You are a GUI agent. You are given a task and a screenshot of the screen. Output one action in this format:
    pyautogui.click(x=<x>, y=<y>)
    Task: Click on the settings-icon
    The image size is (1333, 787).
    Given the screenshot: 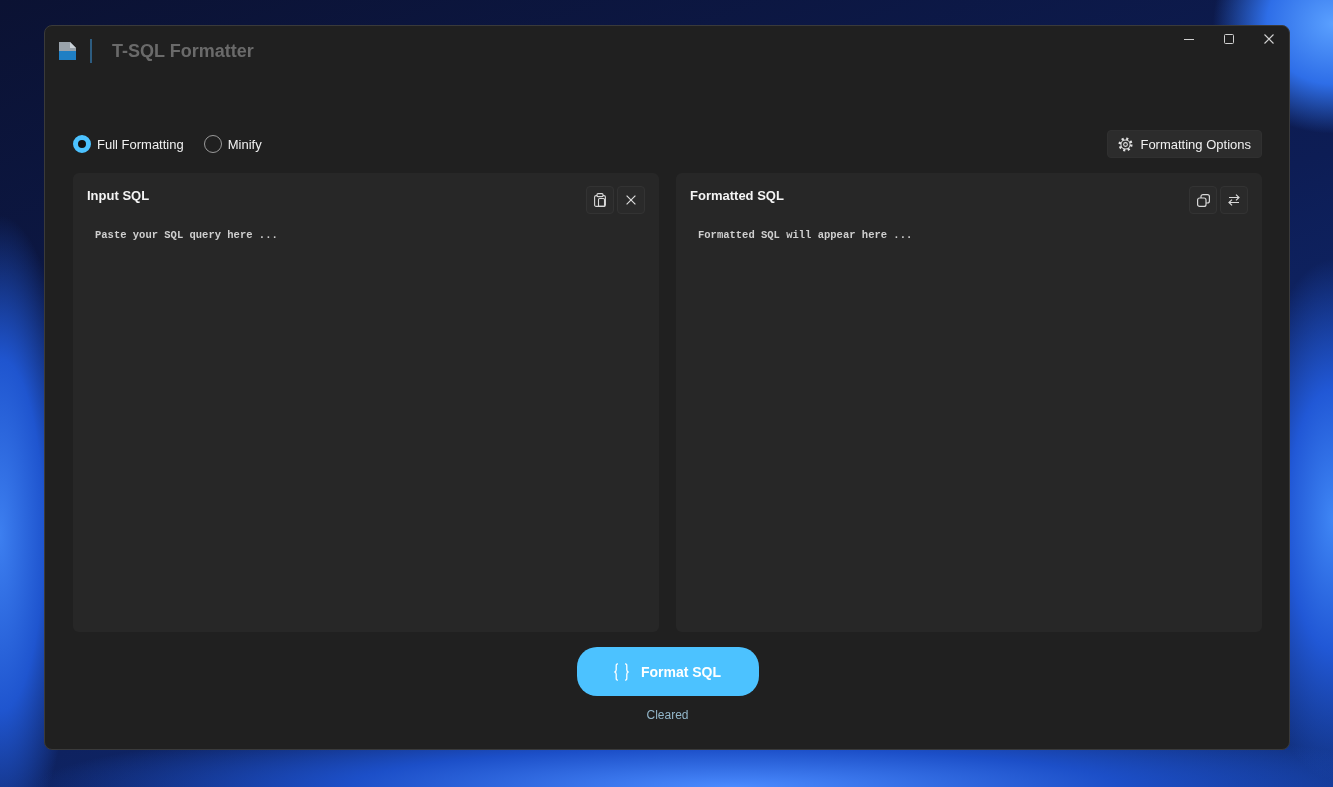 What is the action you would take?
    pyautogui.click(x=1126, y=144)
    